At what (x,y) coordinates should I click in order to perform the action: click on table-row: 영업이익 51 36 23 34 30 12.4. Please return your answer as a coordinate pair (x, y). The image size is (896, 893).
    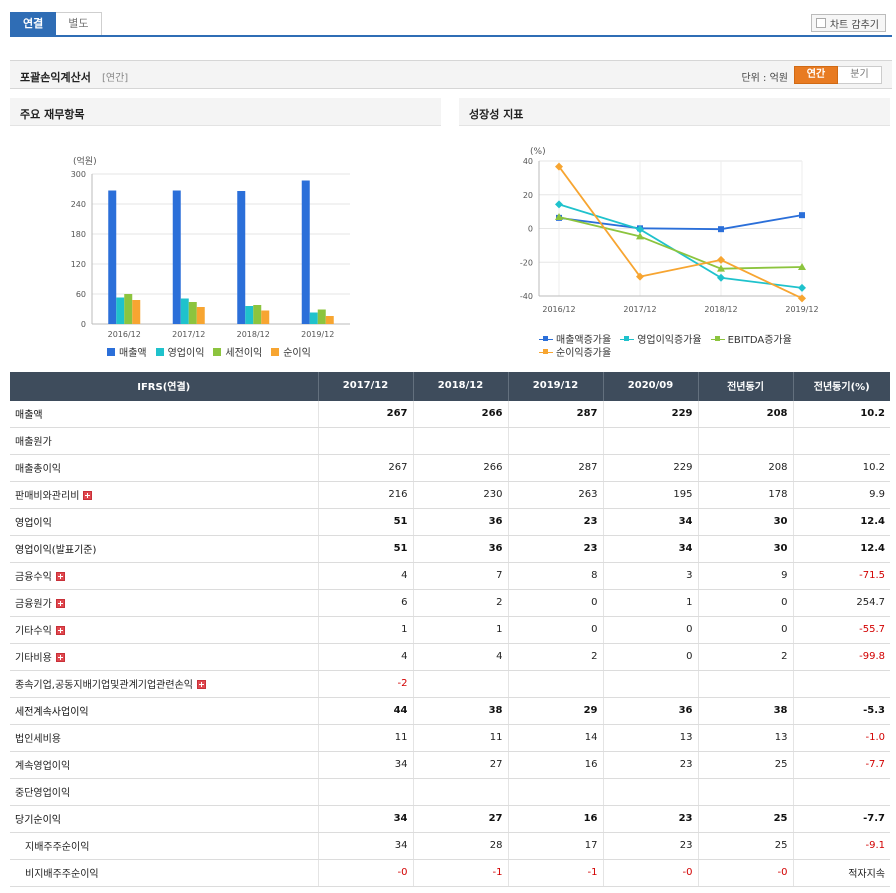
    Looking at the image, I should click on (450, 522).